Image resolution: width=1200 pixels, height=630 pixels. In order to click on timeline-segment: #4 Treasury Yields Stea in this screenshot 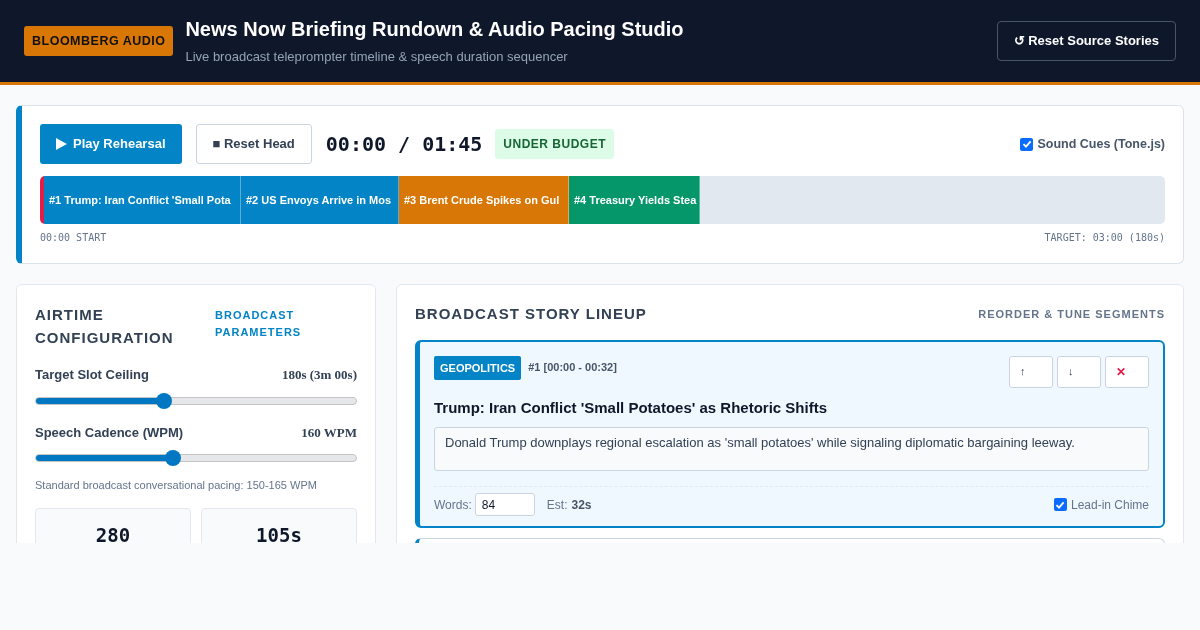, I will do `click(634, 200)`.